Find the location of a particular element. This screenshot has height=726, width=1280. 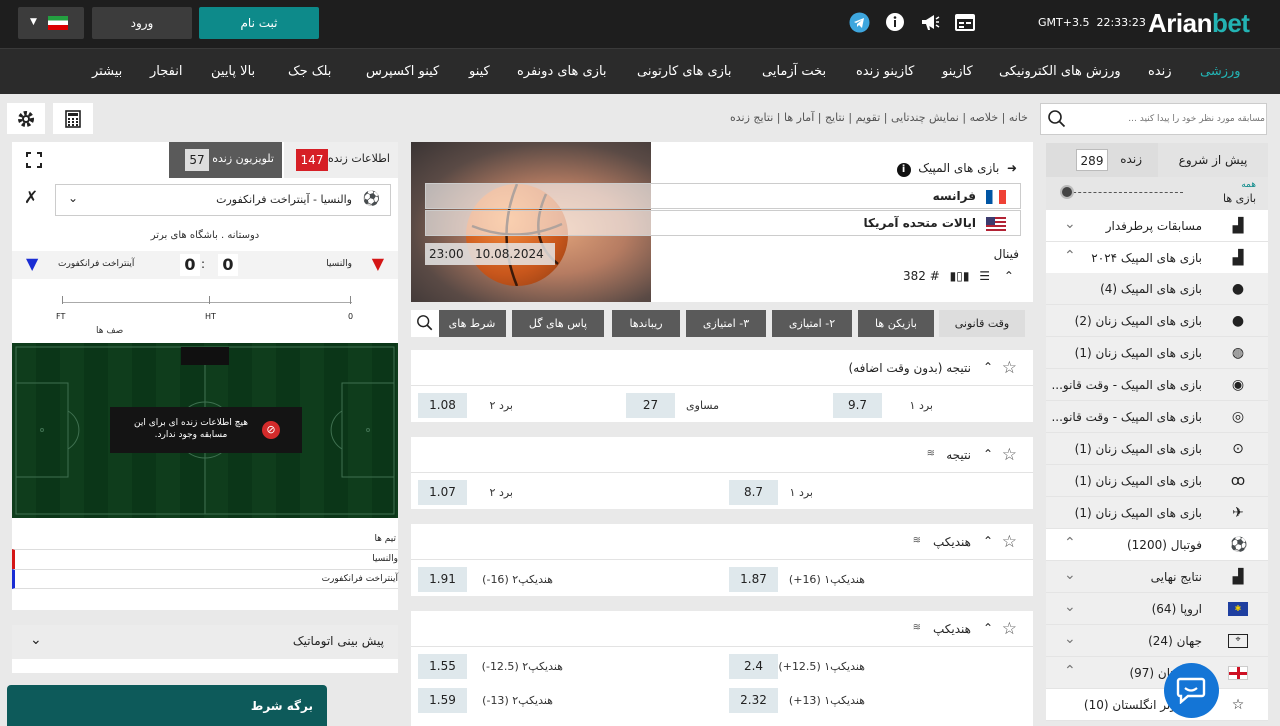

sidebar-item-olympics-women-volleyball: ◍ بازی های المپیک زنان (1) is located at coordinates (1157, 353).